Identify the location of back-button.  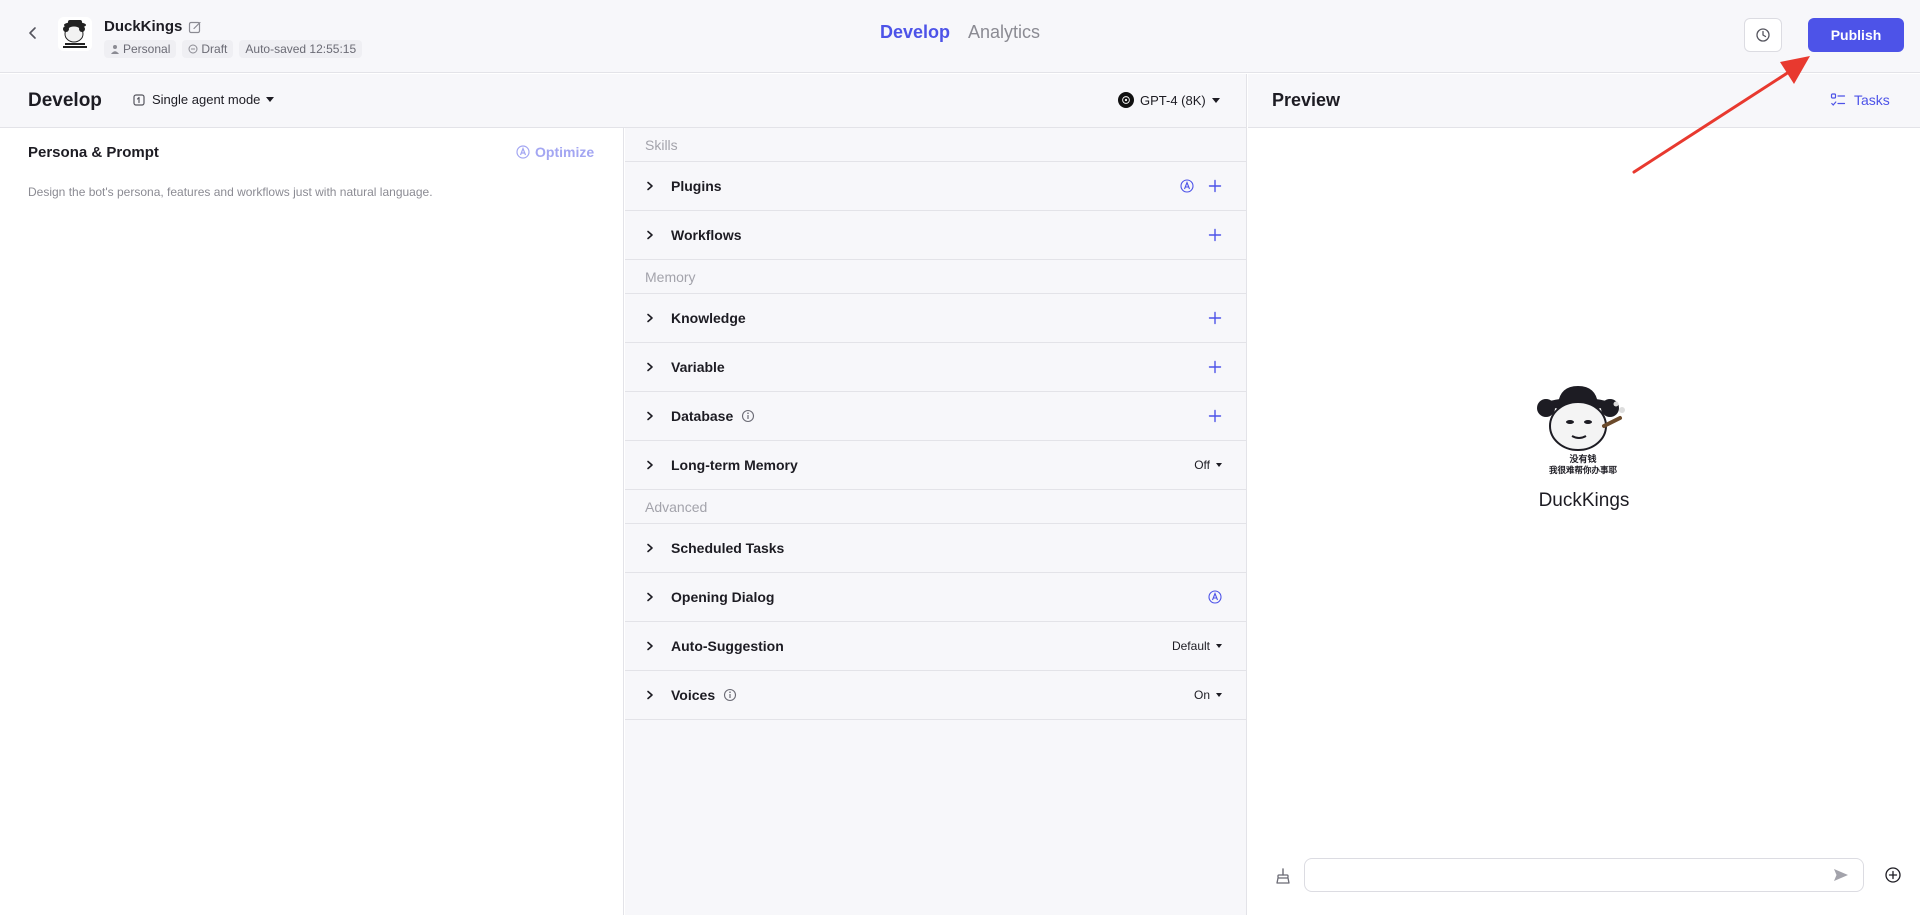
(33, 33).